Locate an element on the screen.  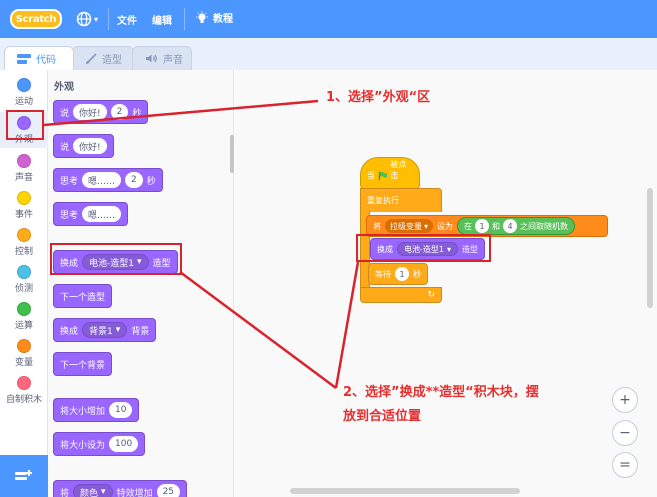
tab-code: 代码 is located at coordinates (39, 58).